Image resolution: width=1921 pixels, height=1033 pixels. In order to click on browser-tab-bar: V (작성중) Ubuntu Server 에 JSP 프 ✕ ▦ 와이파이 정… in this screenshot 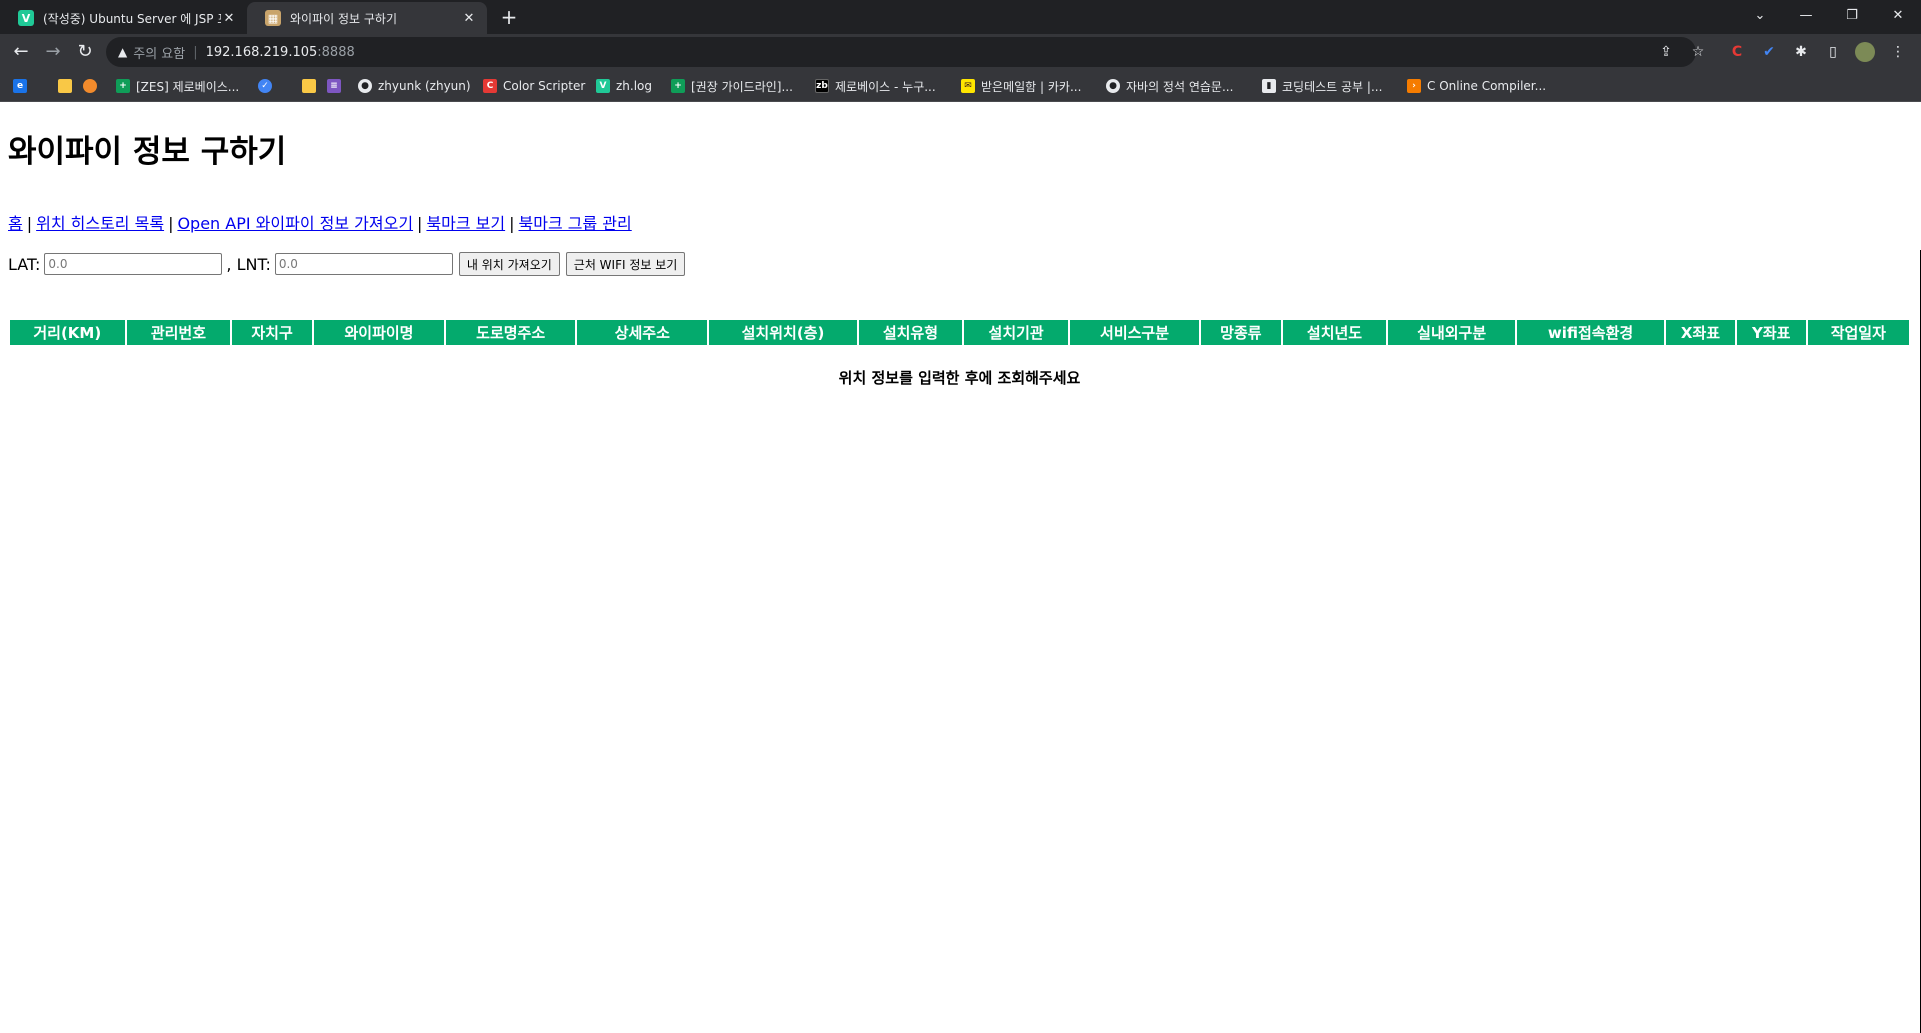, I will do `click(960, 17)`.